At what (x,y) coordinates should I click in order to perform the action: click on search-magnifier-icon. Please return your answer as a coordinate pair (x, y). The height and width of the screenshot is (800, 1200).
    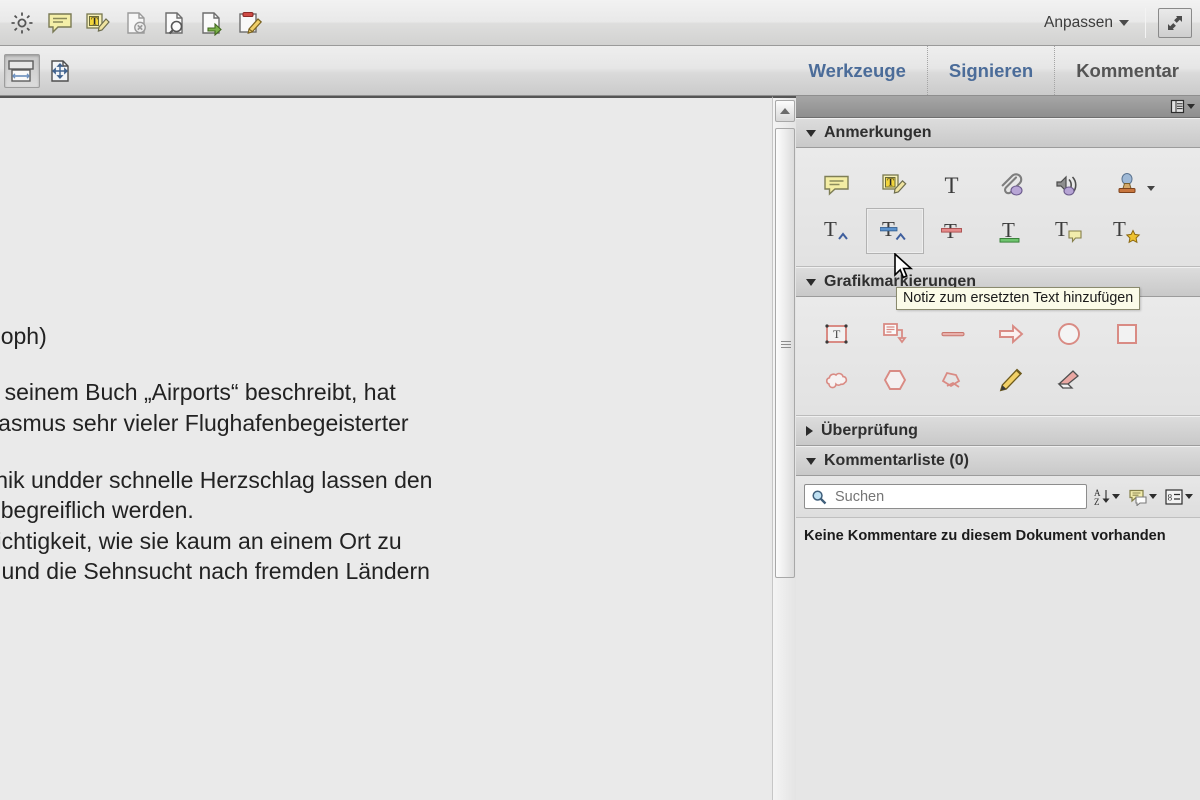
    Looking at the image, I should click on (819, 496).